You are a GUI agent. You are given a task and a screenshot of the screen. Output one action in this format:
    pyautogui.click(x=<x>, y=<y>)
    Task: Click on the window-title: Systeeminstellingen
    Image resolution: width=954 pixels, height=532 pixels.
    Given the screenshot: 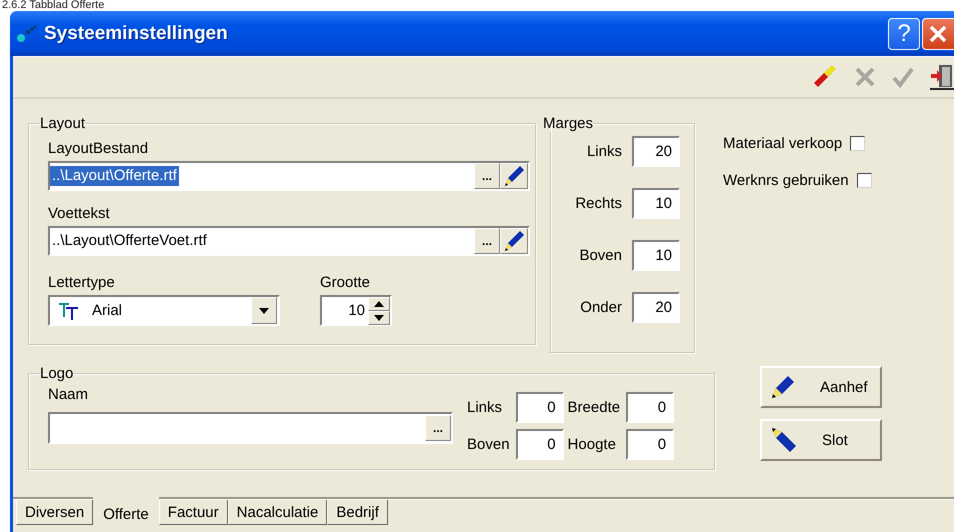 What is the action you would take?
    pyautogui.click(x=136, y=33)
    